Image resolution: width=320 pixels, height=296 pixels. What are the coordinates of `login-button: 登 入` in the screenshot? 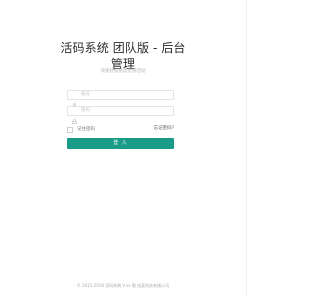 It's located at (120, 143).